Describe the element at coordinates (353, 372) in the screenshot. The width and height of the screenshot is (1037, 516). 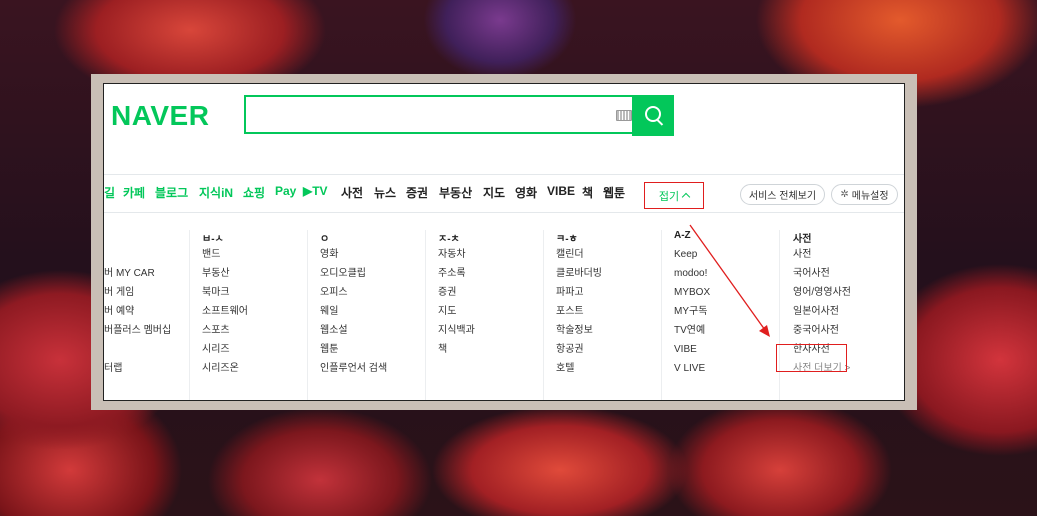
I see `service-link: 인플루언서 검색` at that location.